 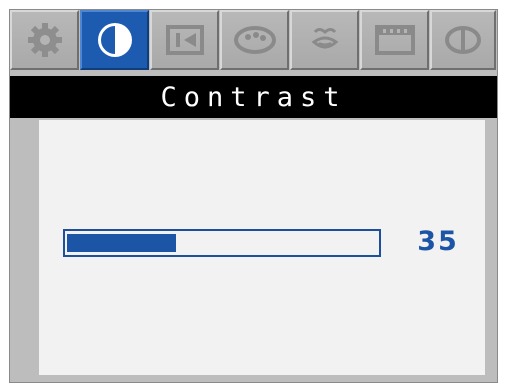 I want to click on display-panel-icon, so click(x=395, y=40).